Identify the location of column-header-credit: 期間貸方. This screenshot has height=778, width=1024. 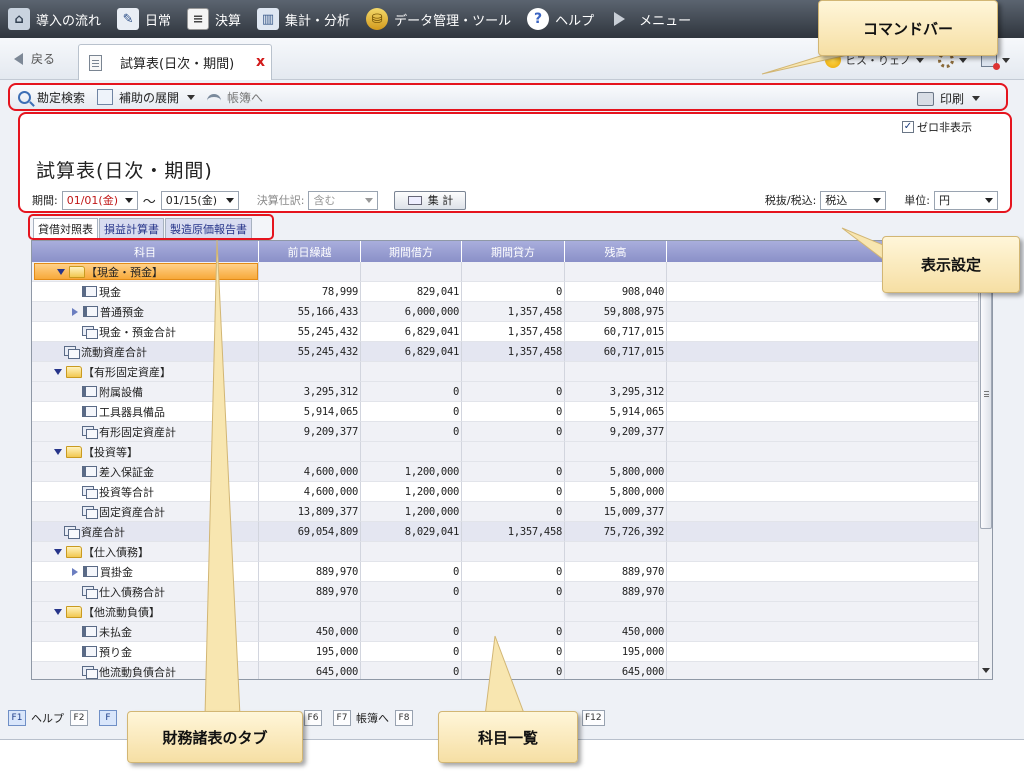
(513, 251).